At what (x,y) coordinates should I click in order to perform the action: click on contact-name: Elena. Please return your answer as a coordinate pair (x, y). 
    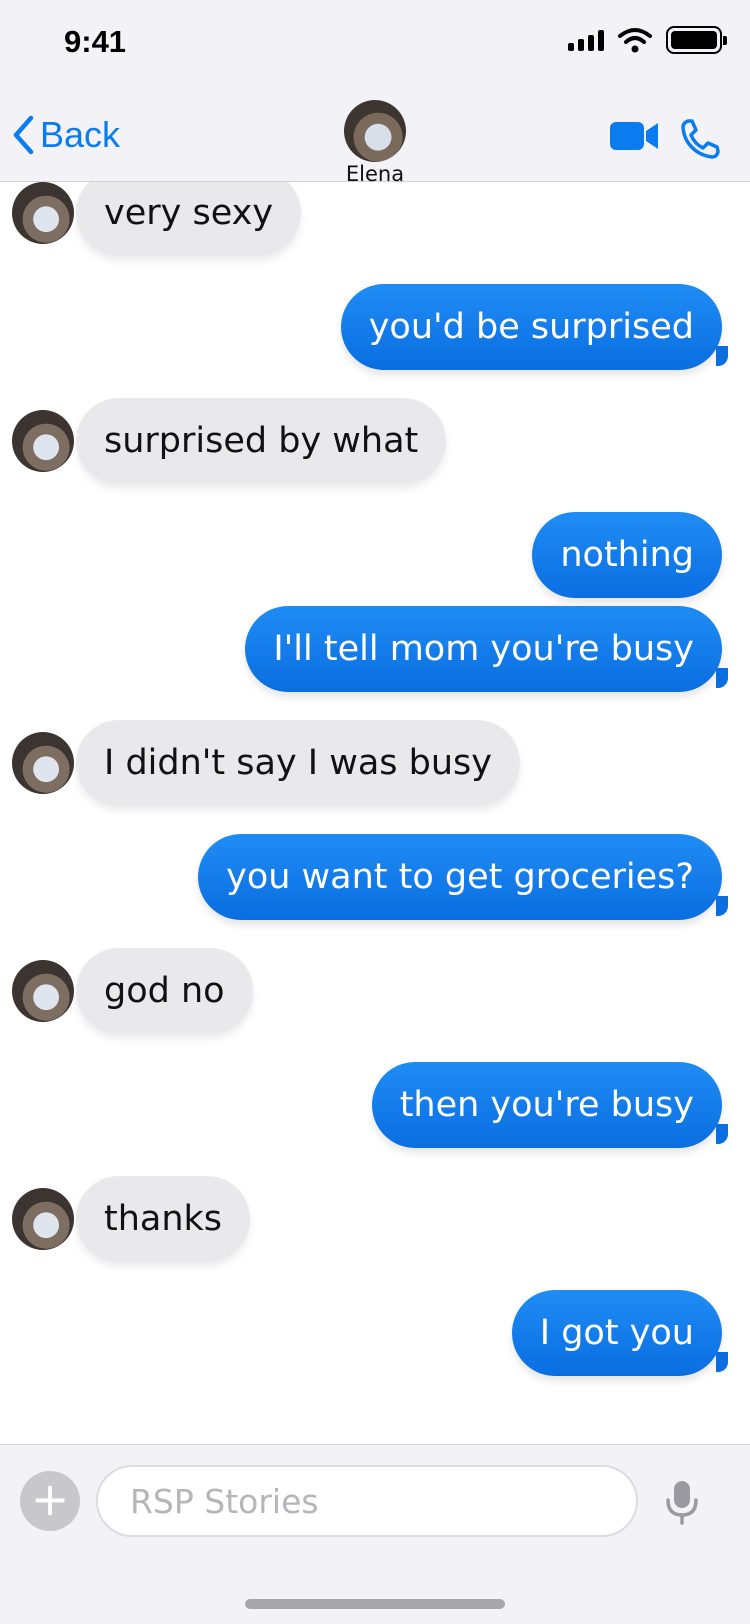
    Looking at the image, I should click on (375, 174).